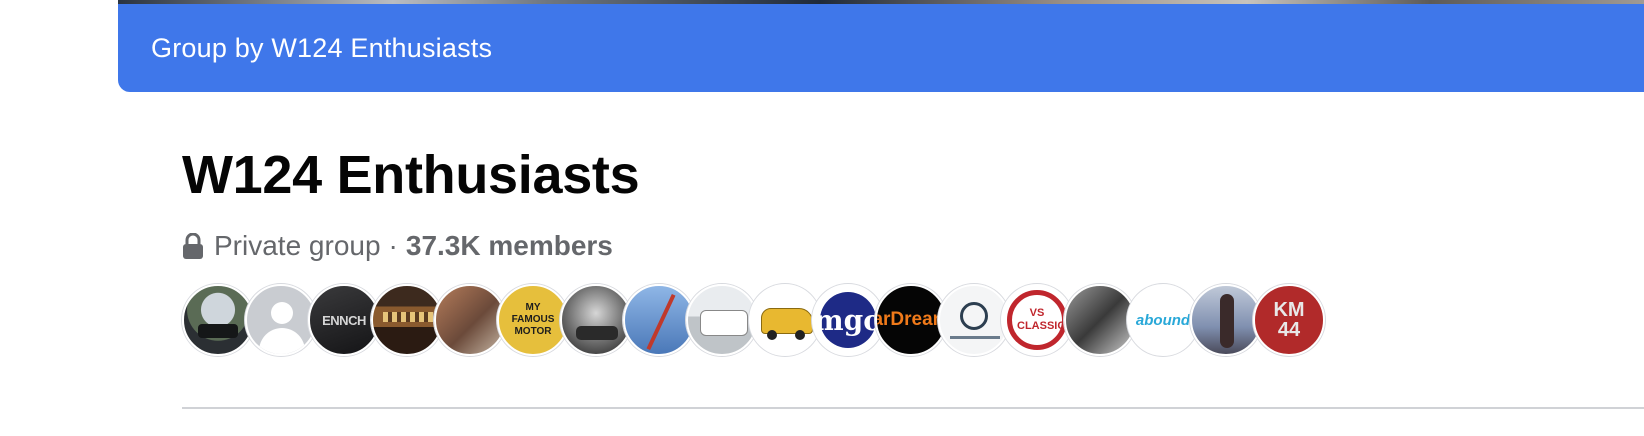  Describe the element at coordinates (297, 246) in the screenshot. I see `privacy-label: Private group` at that location.